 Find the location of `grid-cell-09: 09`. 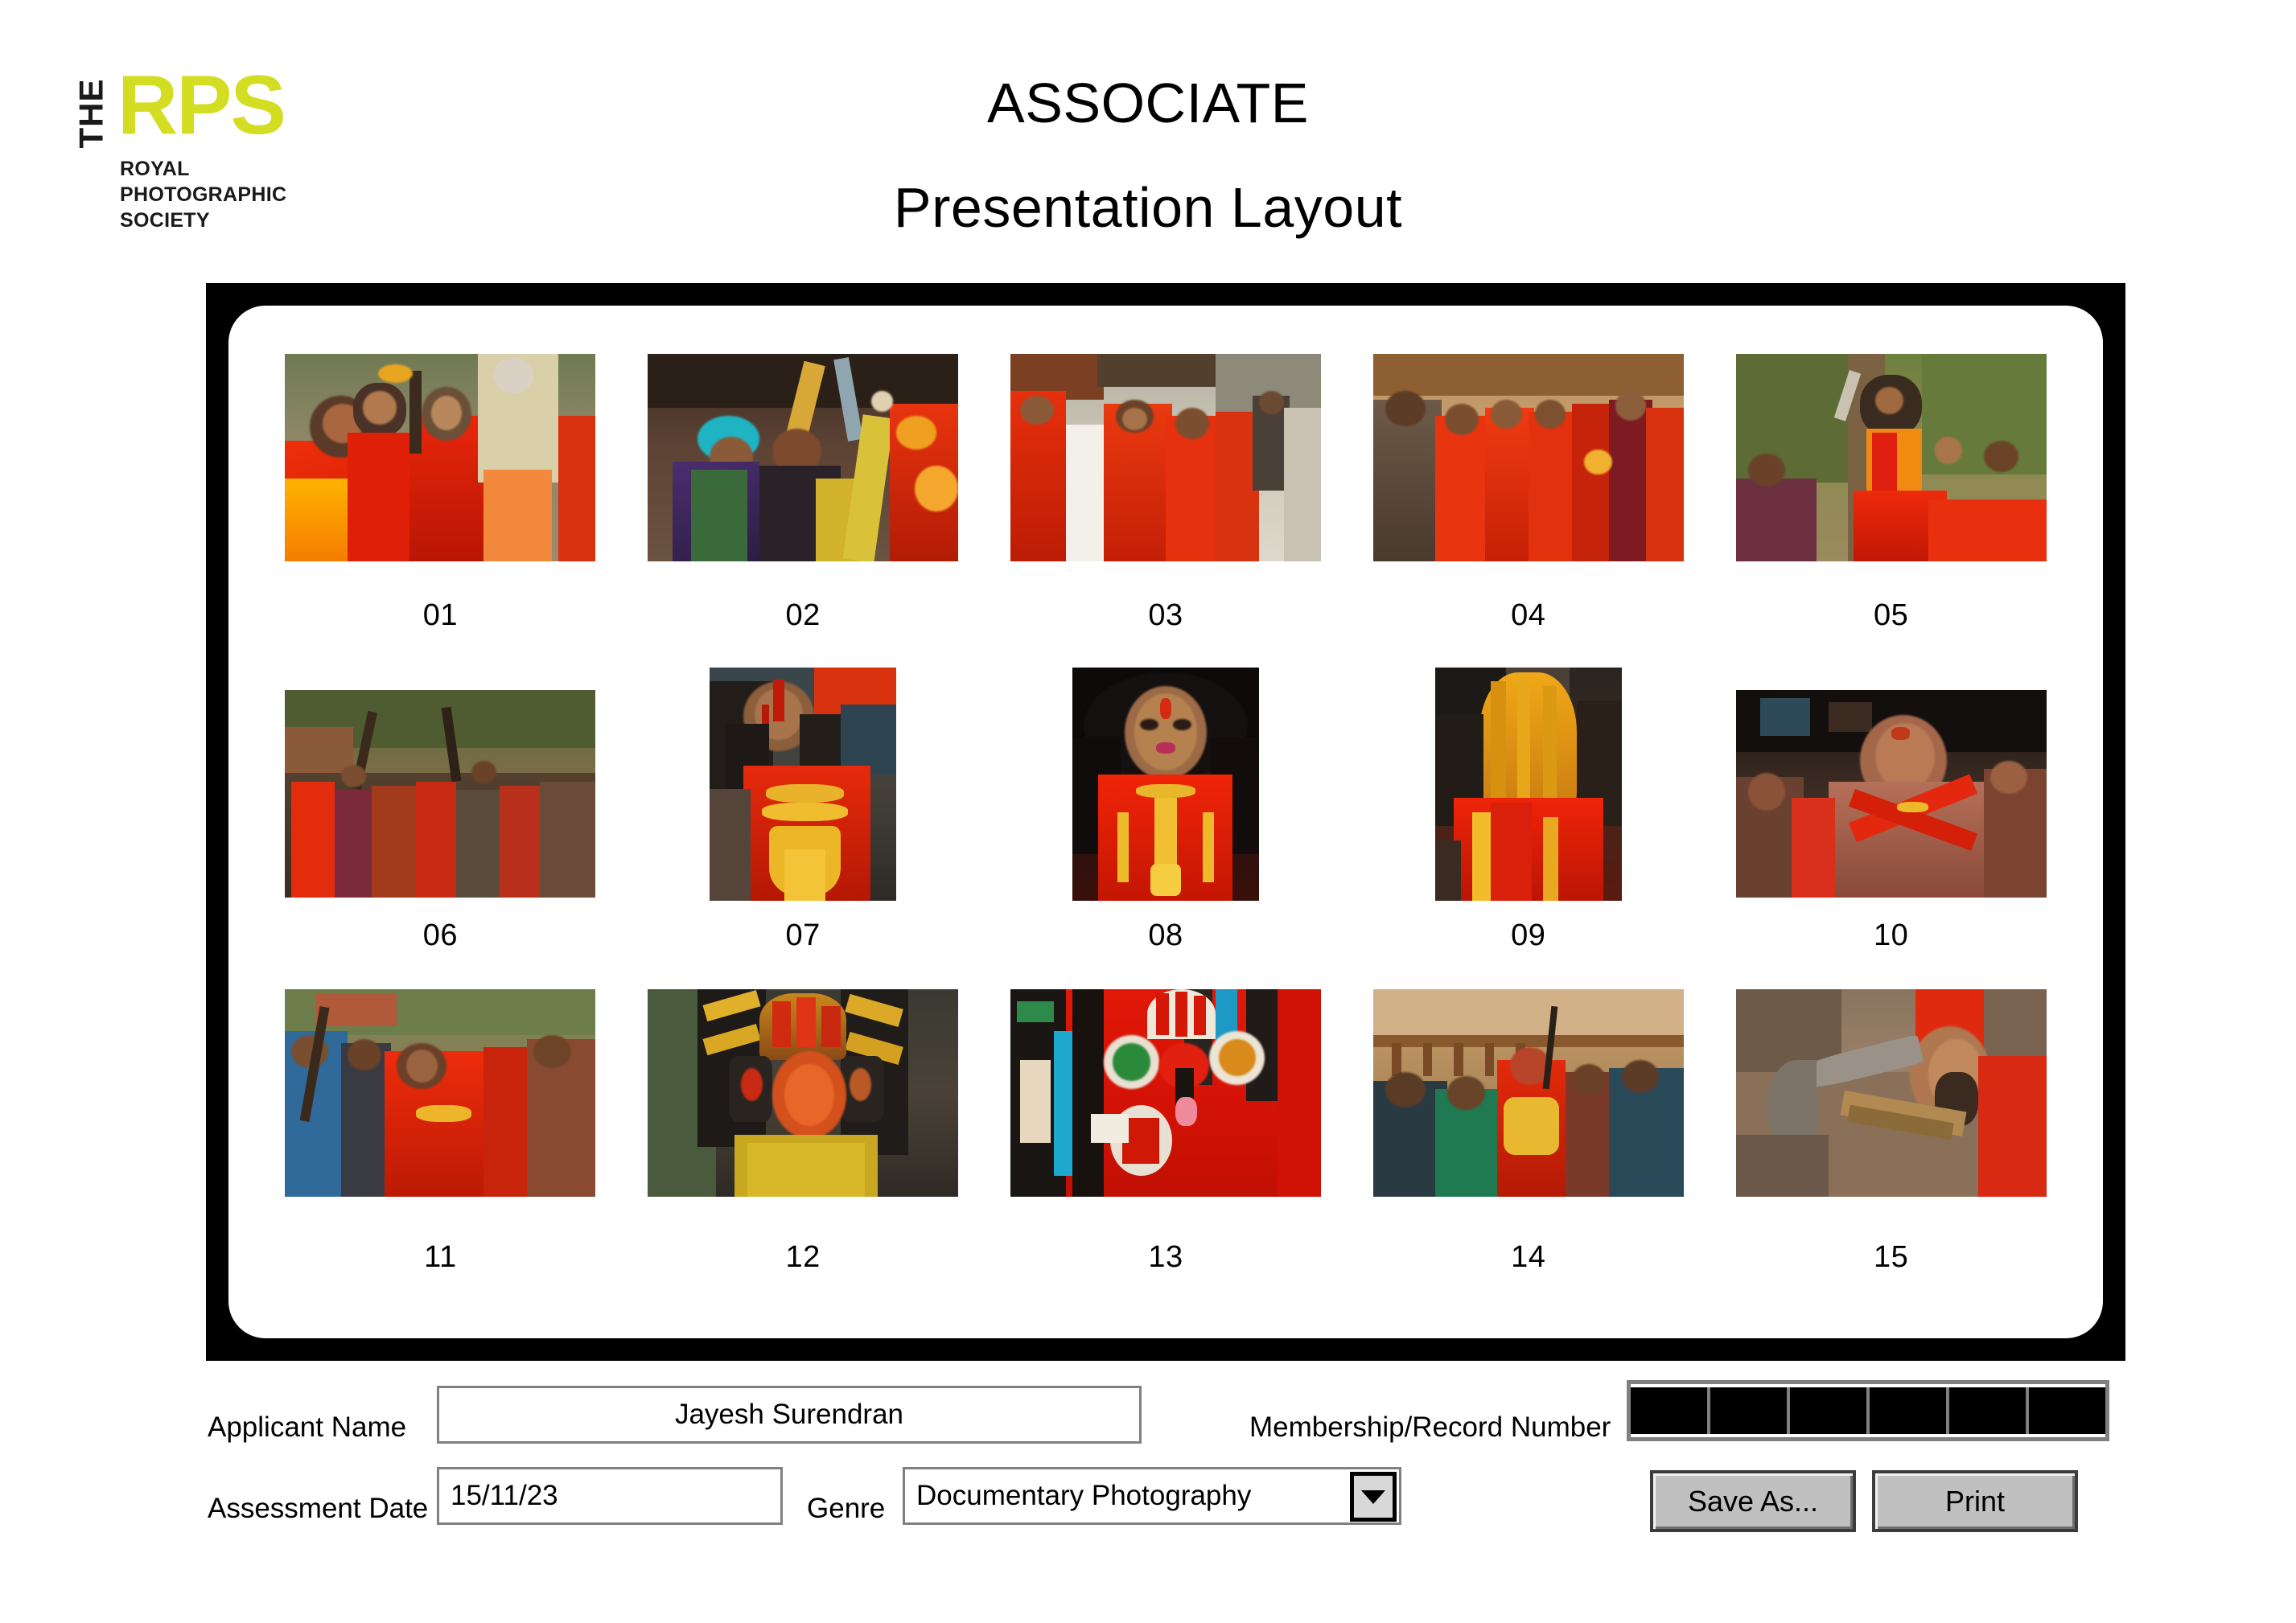

grid-cell-09: 09 is located at coordinates (1528, 820).